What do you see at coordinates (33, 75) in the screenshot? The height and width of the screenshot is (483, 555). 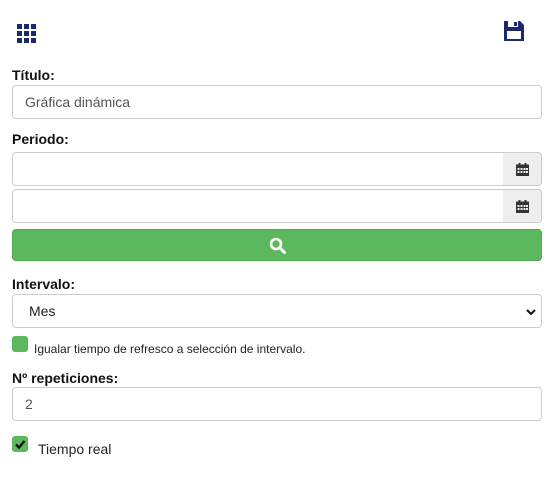 I see `title-label: Título:` at bounding box center [33, 75].